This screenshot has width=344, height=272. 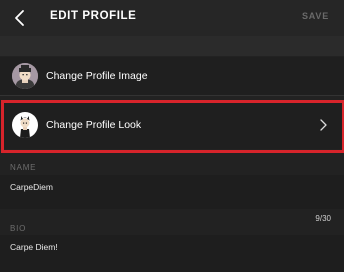 What do you see at coordinates (172, 46) in the screenshot?
I see `section-spacer` at bounding box center [172, 46].